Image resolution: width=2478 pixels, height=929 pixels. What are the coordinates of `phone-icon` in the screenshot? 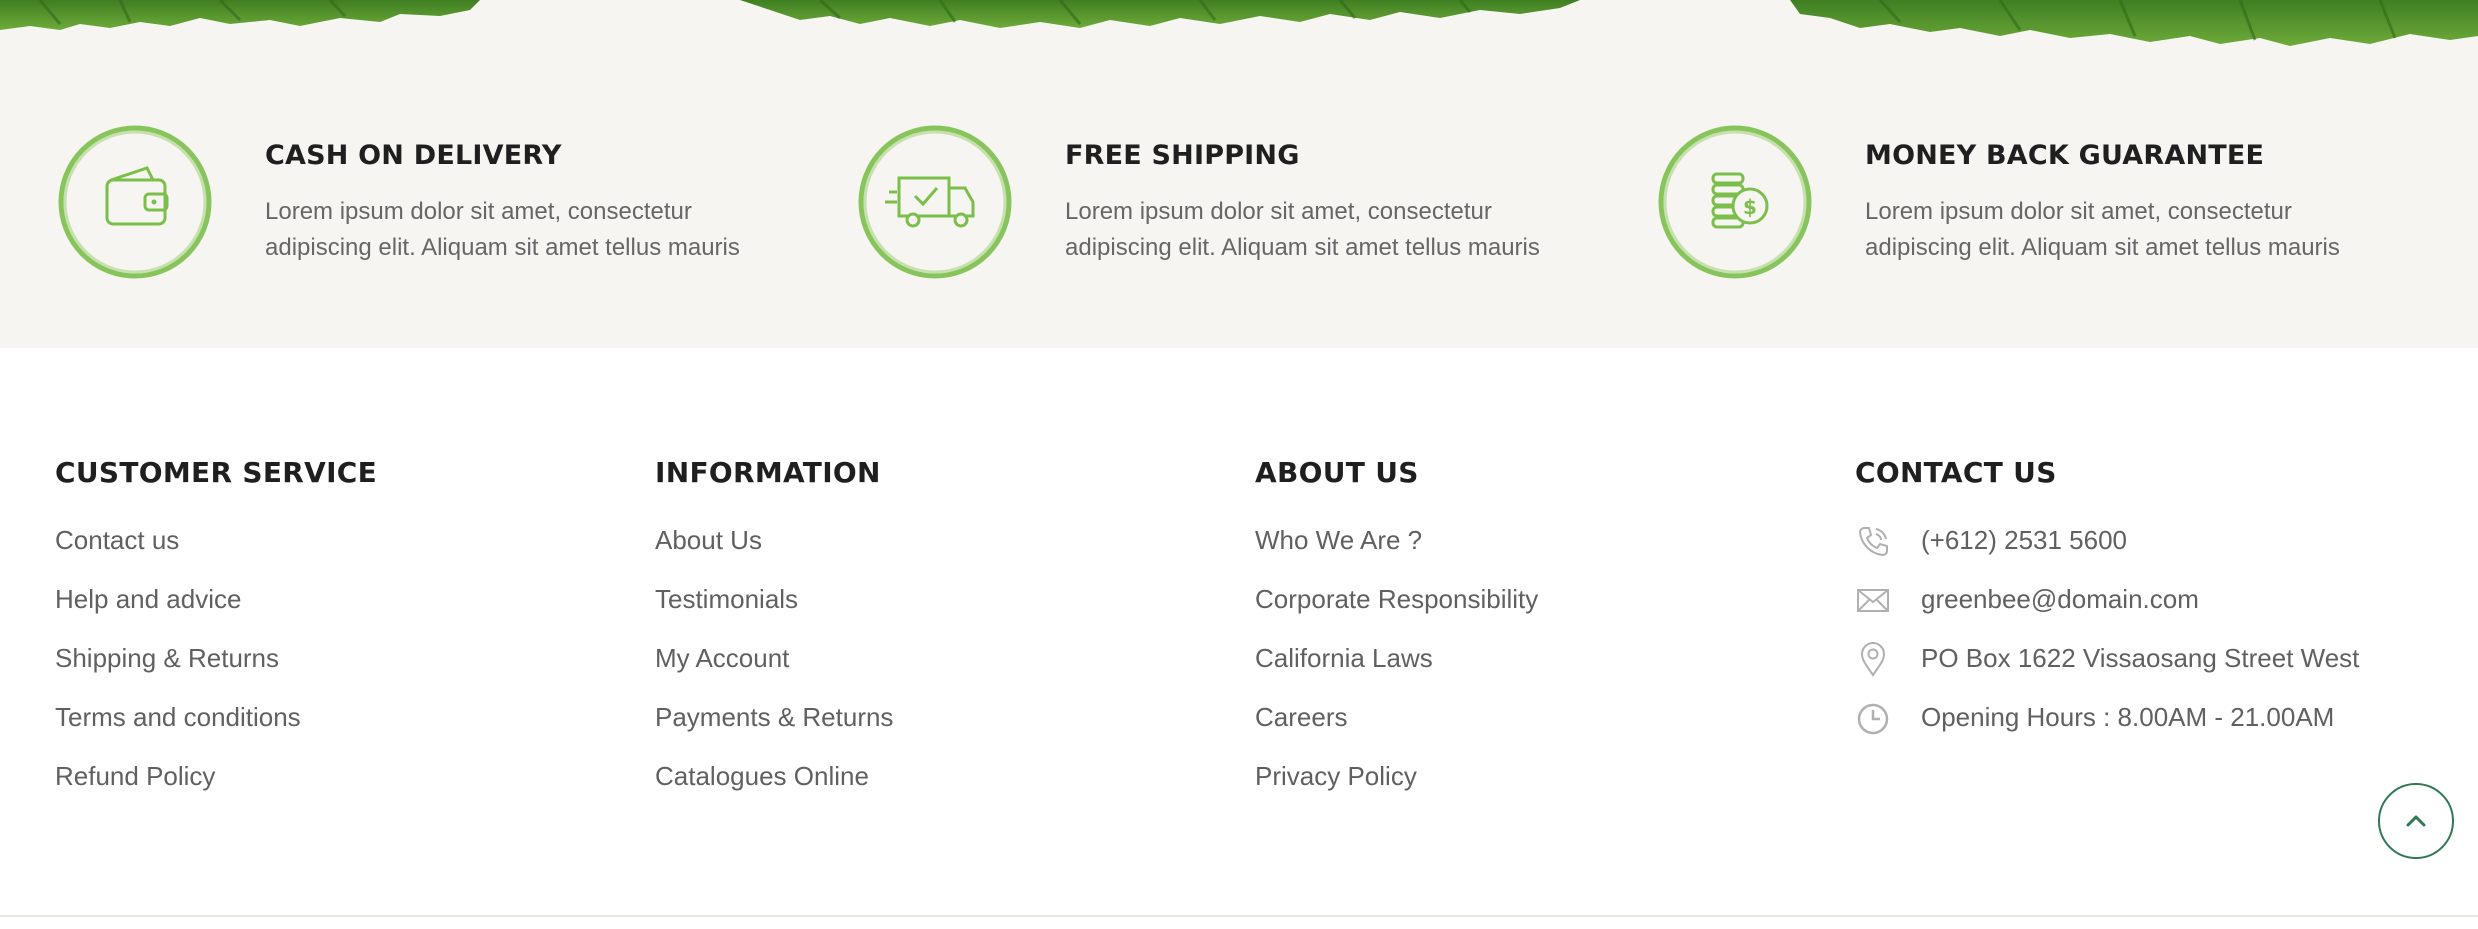 It's located at (1873, 542).